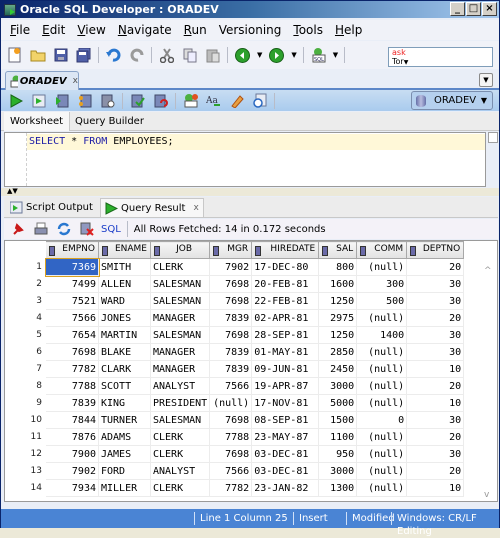 The image size is (500, 538). What do you see at coordinates (285, 284) in the screenshot?
I see `cell-hiredate: 20-FEB-81` at bounding box center [285, 284].